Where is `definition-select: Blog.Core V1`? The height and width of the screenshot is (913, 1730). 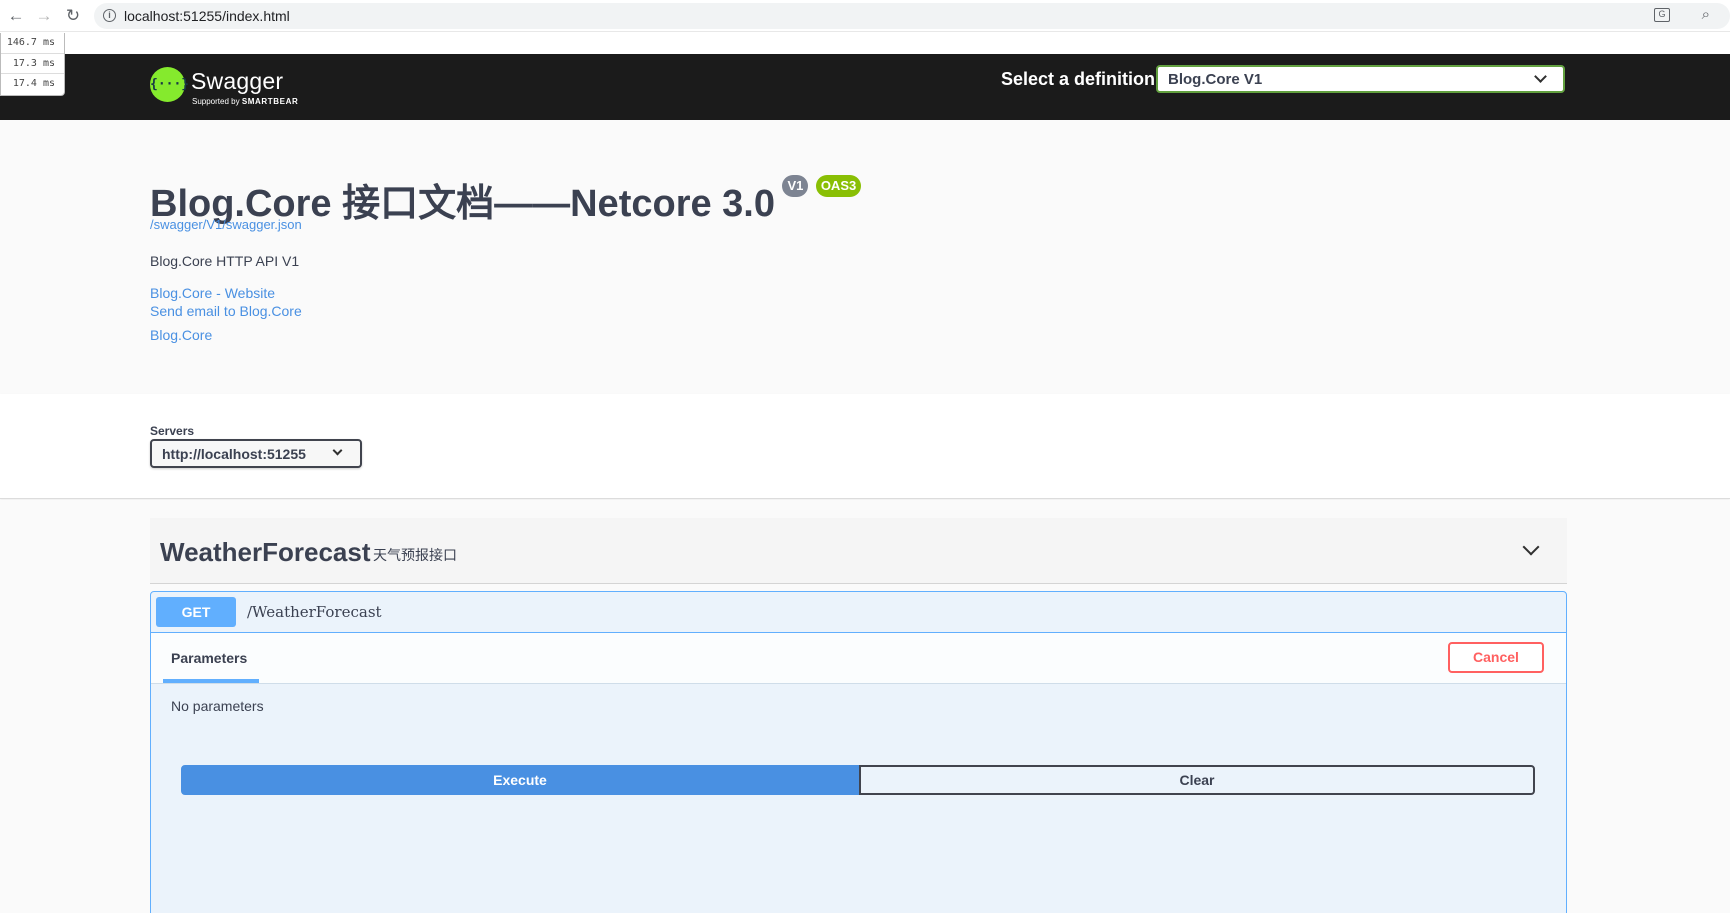 definition-select: Blog.Core V1 is located at coordinates (1360, 79).